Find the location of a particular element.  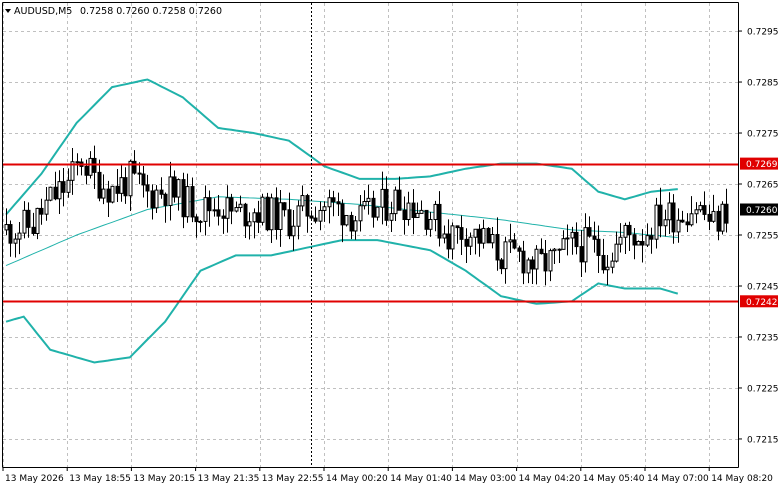

y-tick-label: 0.7215 is located at coordinates (763, 440).